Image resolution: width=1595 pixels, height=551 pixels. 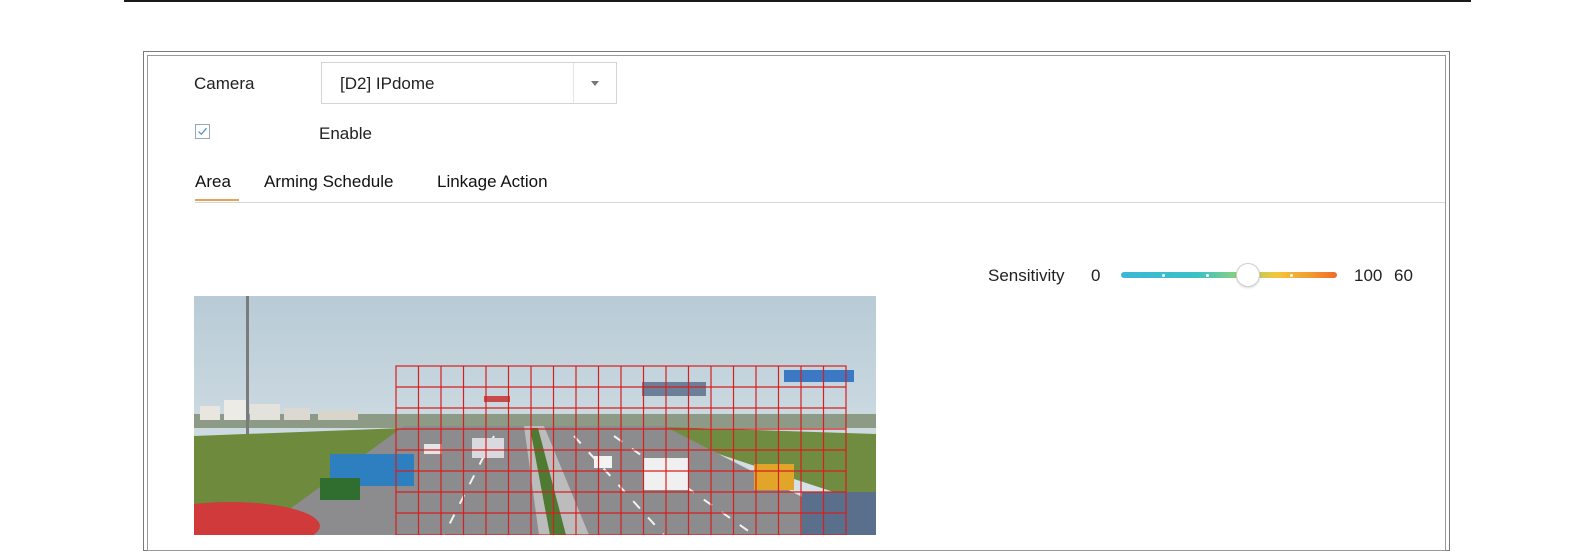 I want to click on sensitivity-min: 0, so click(x=1096, y=275).